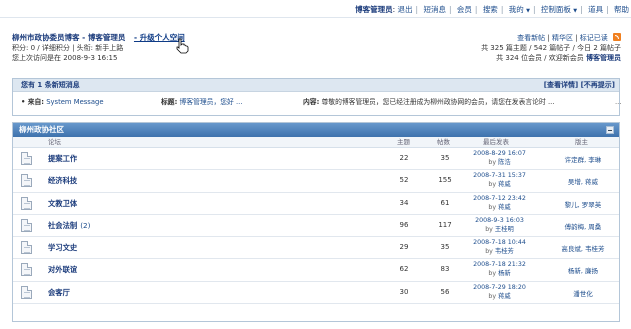  I want to click on topic-count: 52, so click(404, 180).